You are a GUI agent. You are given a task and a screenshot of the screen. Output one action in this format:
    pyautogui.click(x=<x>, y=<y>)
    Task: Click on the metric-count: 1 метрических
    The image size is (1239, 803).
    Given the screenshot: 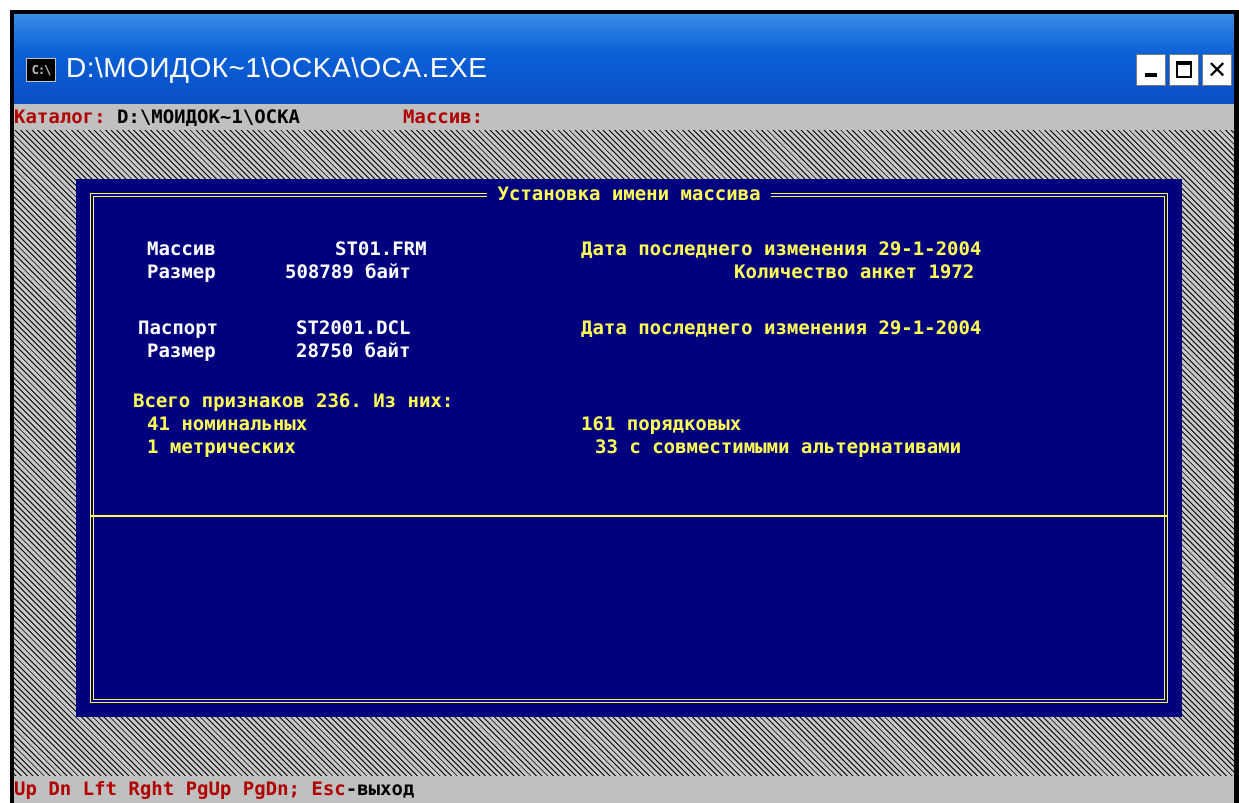 What is the action you would take?
    pyautogui.click(x=221, y=447)
    